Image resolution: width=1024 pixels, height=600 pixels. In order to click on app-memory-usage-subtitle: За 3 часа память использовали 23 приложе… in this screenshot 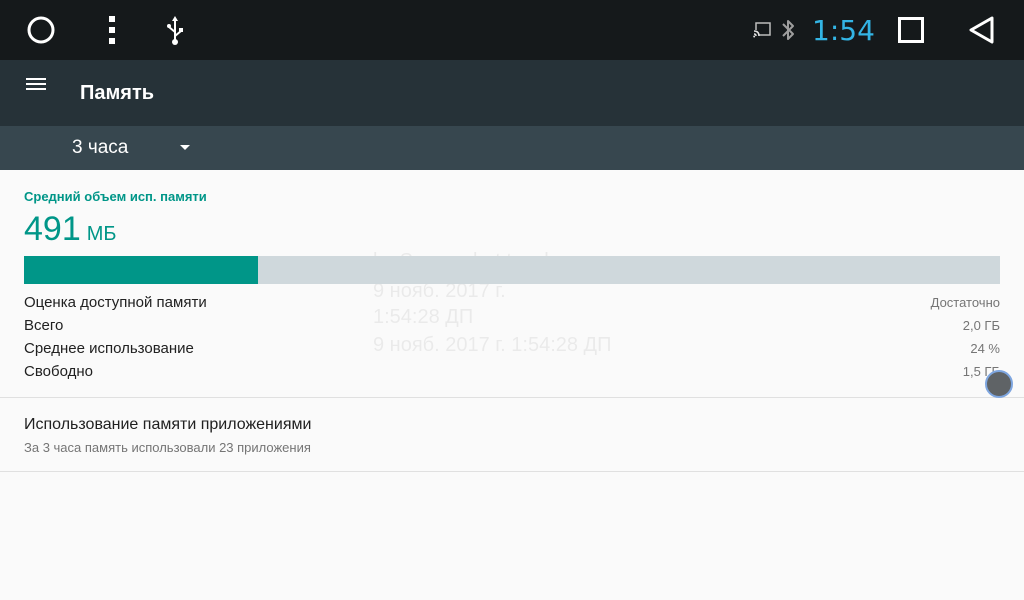, I will do `click(167, 447)`.